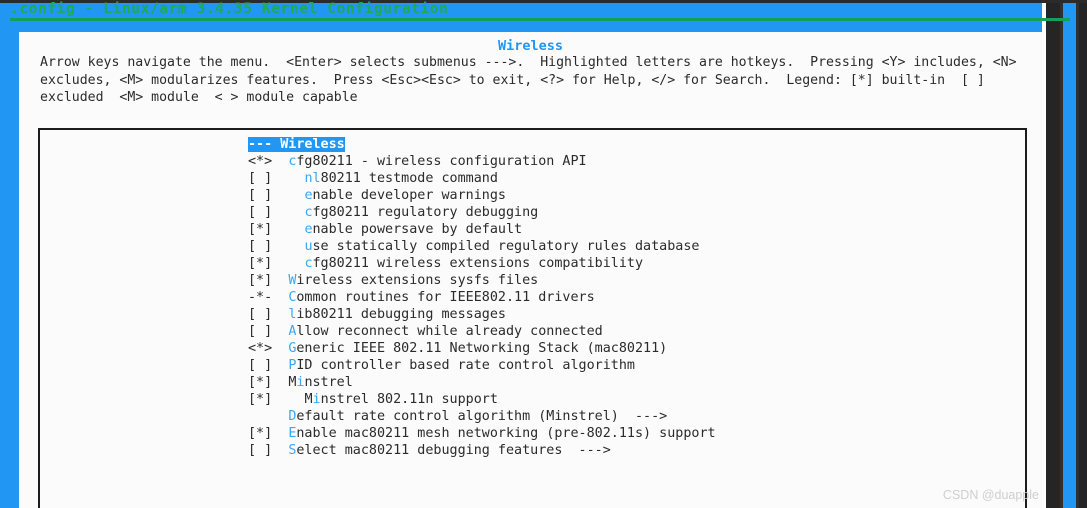  What do you see at coordinates (312, 178) in the screenshot?
I see `menu-item-hotkey: nl` at bounding box center [312, 178].